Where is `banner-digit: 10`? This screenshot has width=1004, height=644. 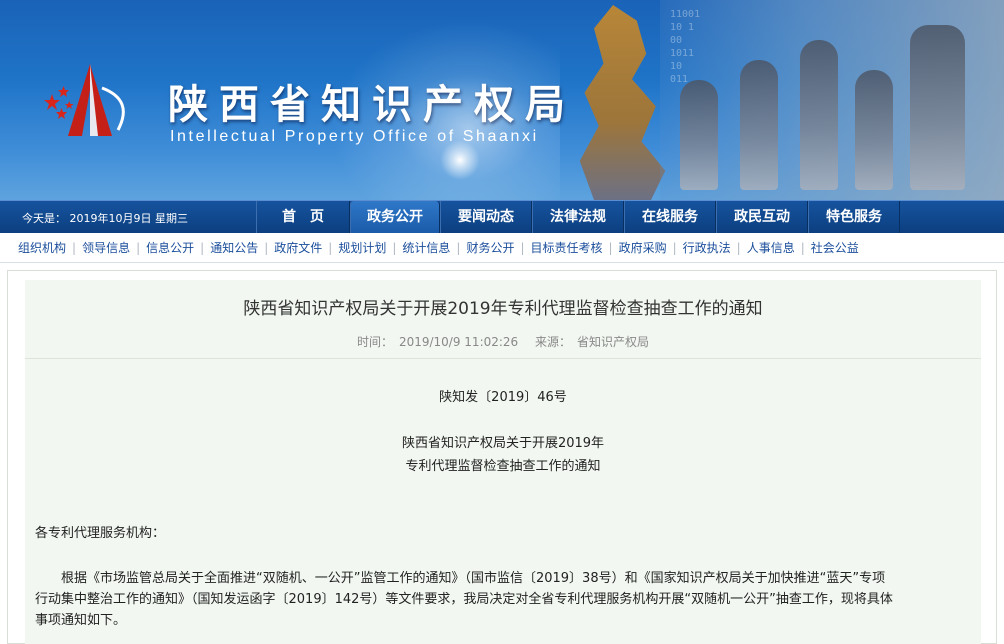
banner-digit: 10 is located at coordinates (676, 66).